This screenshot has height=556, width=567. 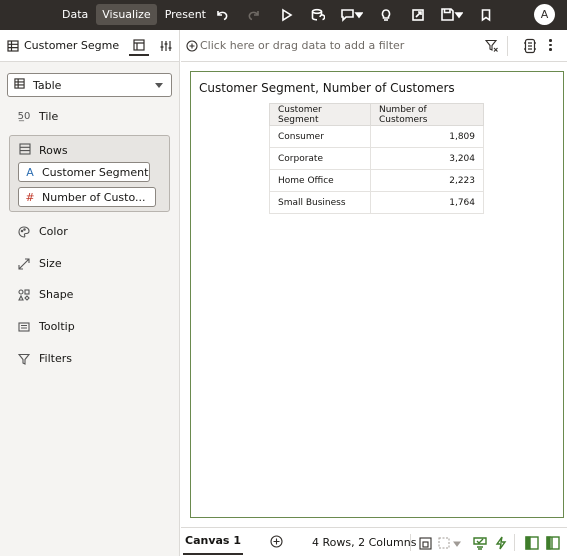 I want to click on undo-button, so click(x=222, y=15).